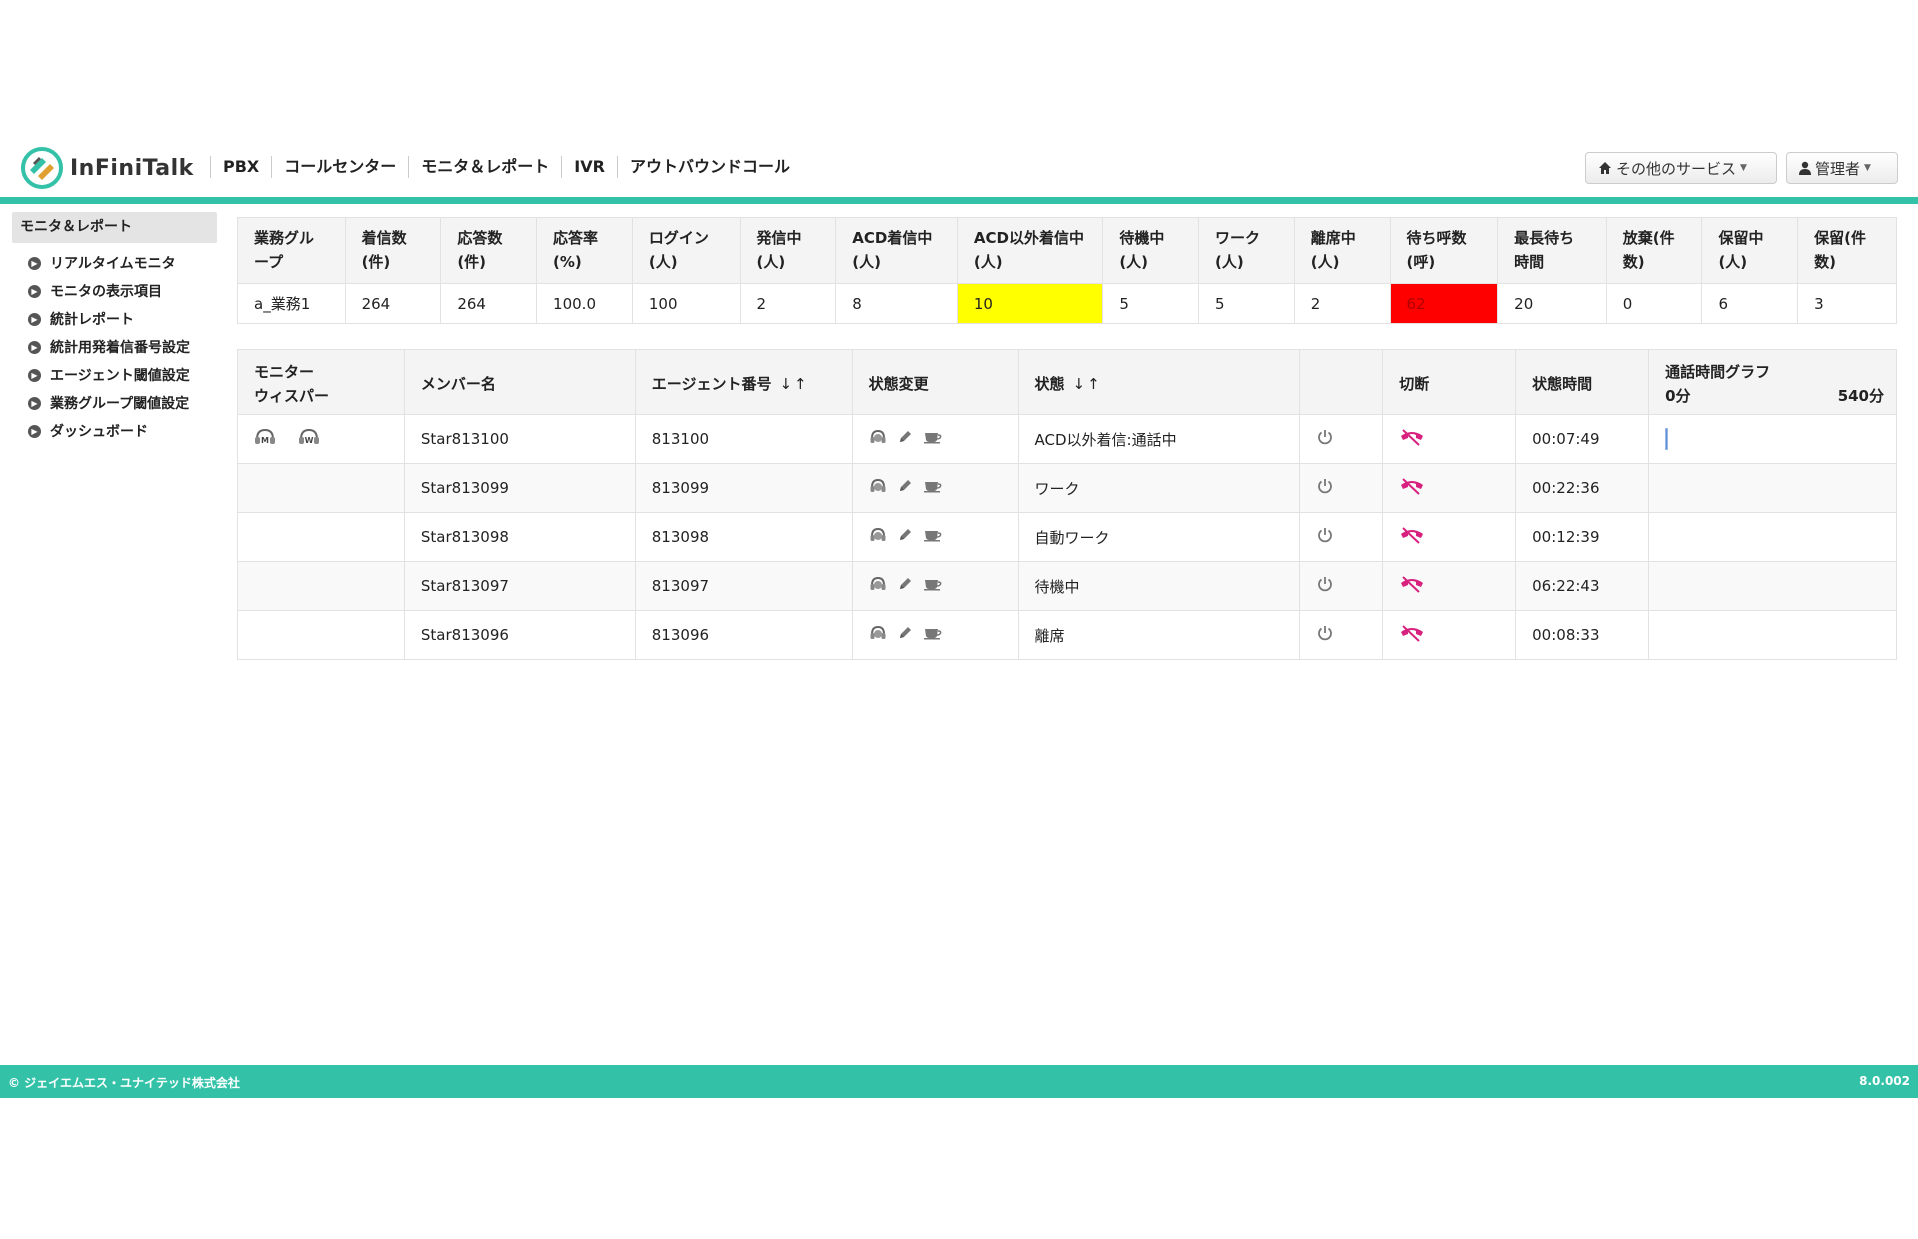 This screenshot has width=1918, height=1239. I want to click on col-state: 状態 ↓↑, so click(1159, 382).